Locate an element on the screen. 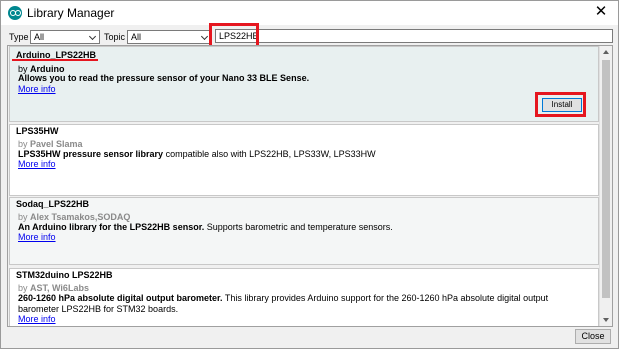 This screenshot has width=619, height=349. scroll-down-arrow-icon is located at coordinates (606, 320).